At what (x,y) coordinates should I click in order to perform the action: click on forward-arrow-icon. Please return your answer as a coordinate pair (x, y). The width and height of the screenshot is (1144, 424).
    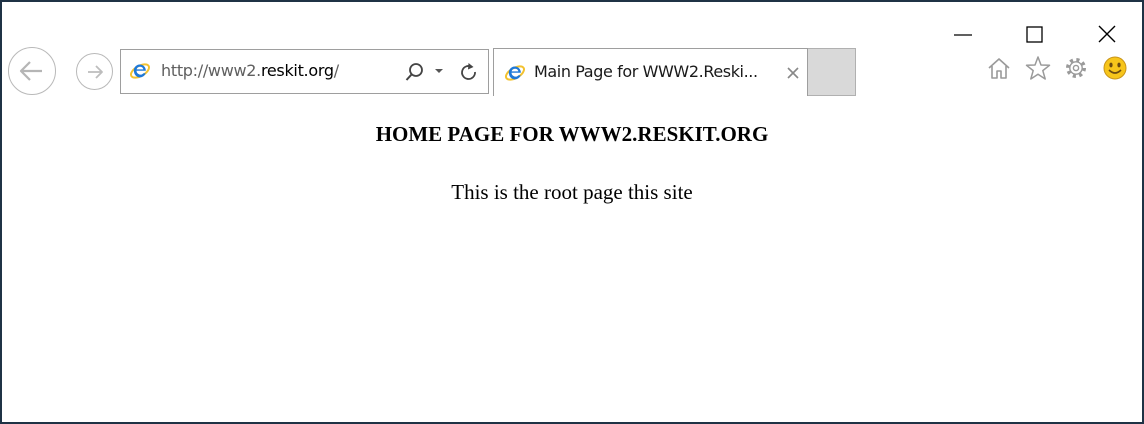
    Looking at the image, I should click on (95, 71).